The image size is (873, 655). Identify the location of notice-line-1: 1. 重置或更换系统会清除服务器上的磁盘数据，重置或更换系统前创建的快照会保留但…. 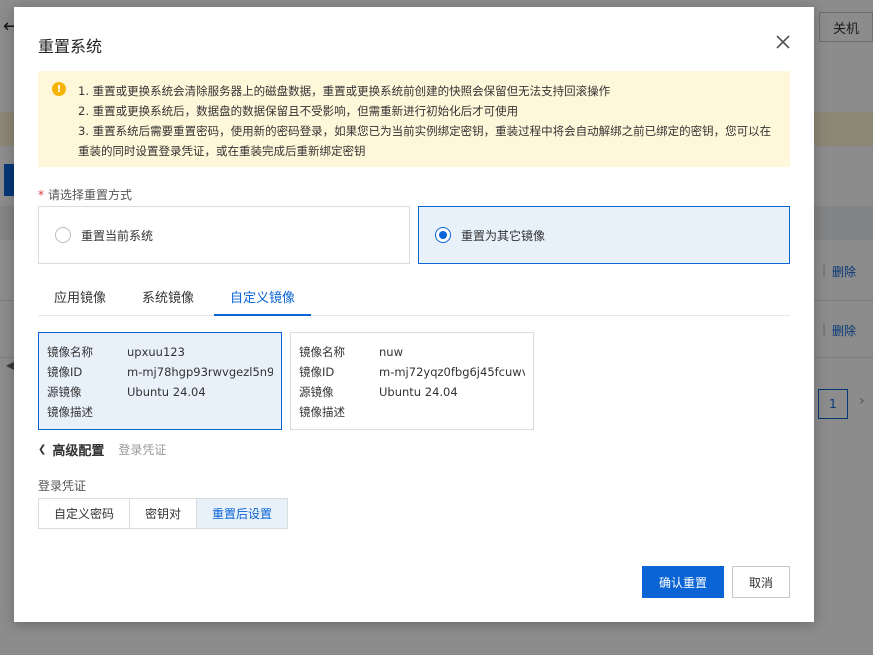
(344, 91).